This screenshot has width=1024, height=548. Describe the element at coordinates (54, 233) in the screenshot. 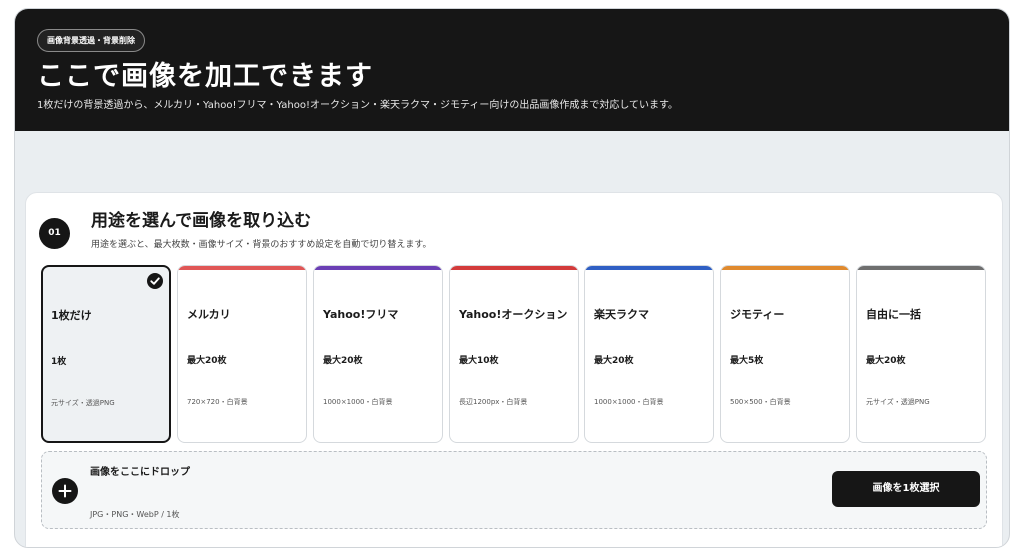

I see `step-number-badge: 01` at that location.